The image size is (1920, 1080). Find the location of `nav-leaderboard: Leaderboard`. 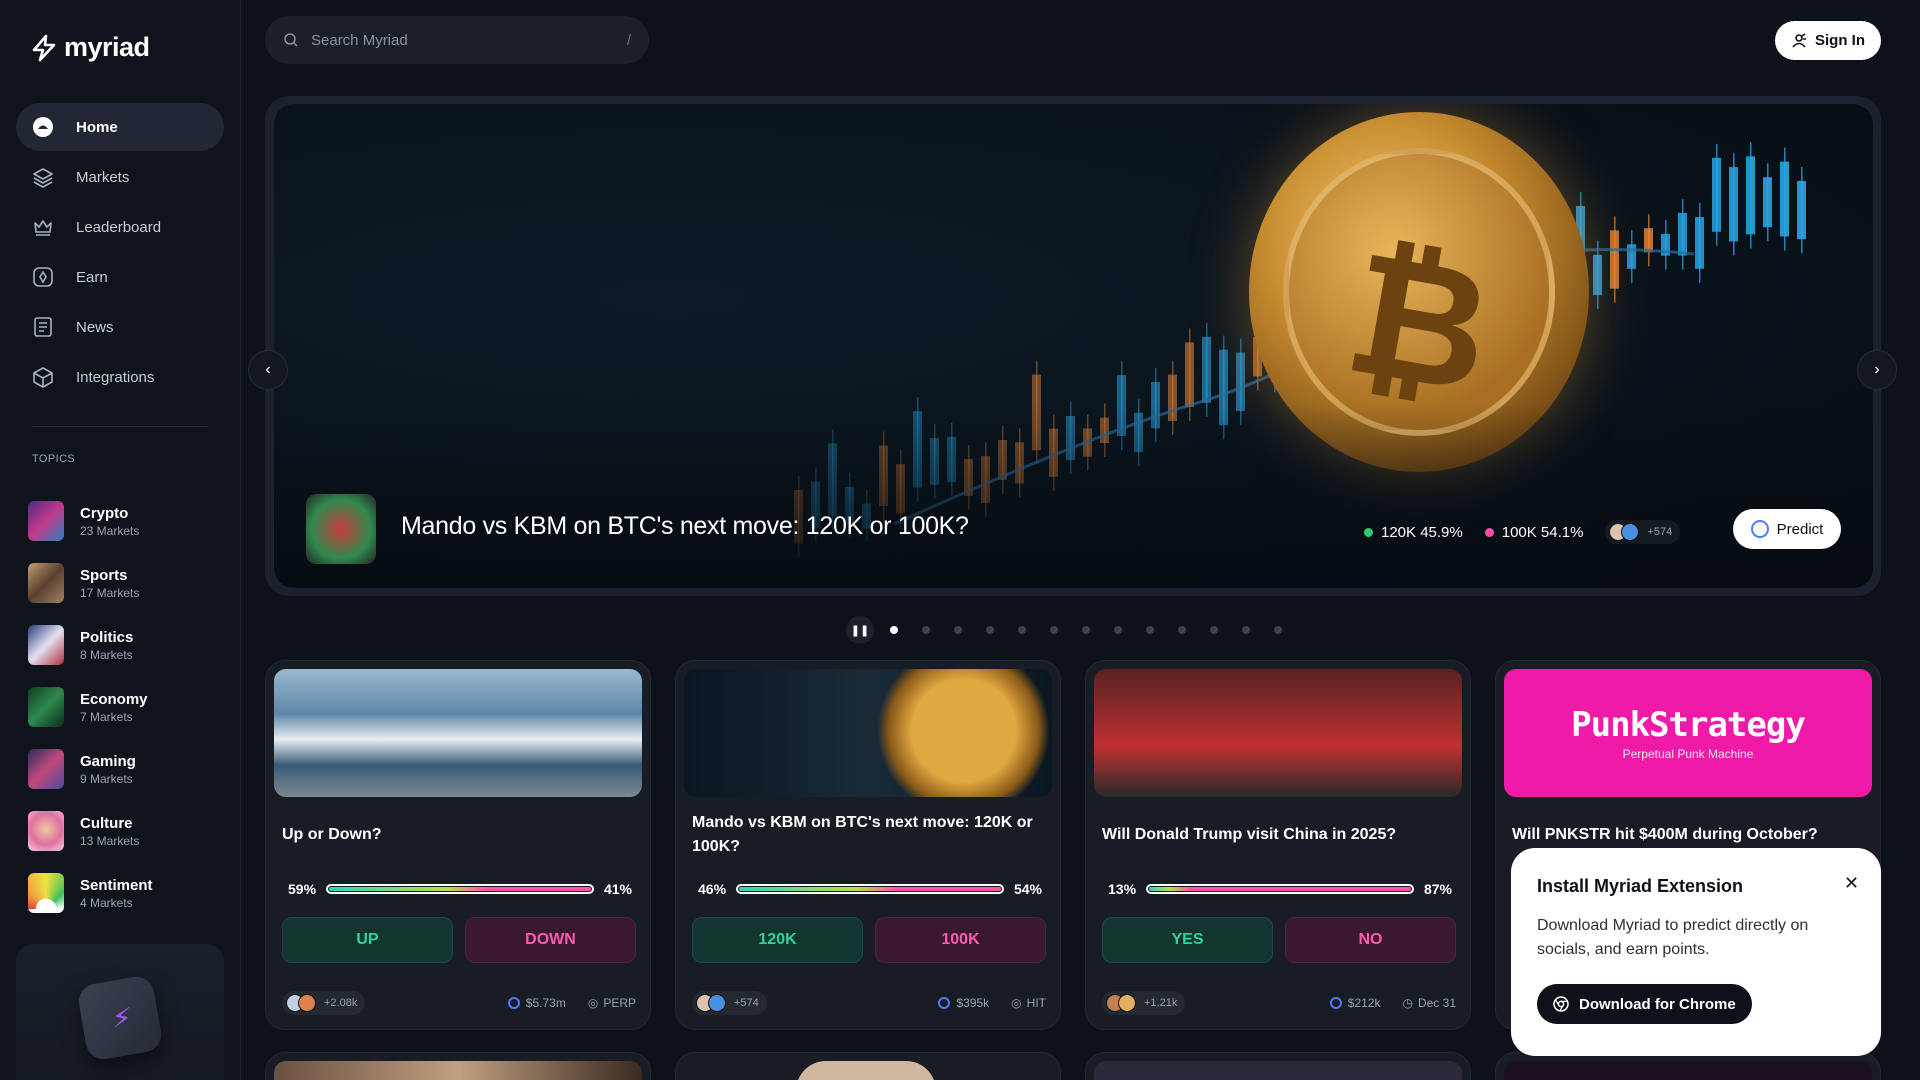

nav-leaderboard: Leaderboard is located at coordinates (120, 227).